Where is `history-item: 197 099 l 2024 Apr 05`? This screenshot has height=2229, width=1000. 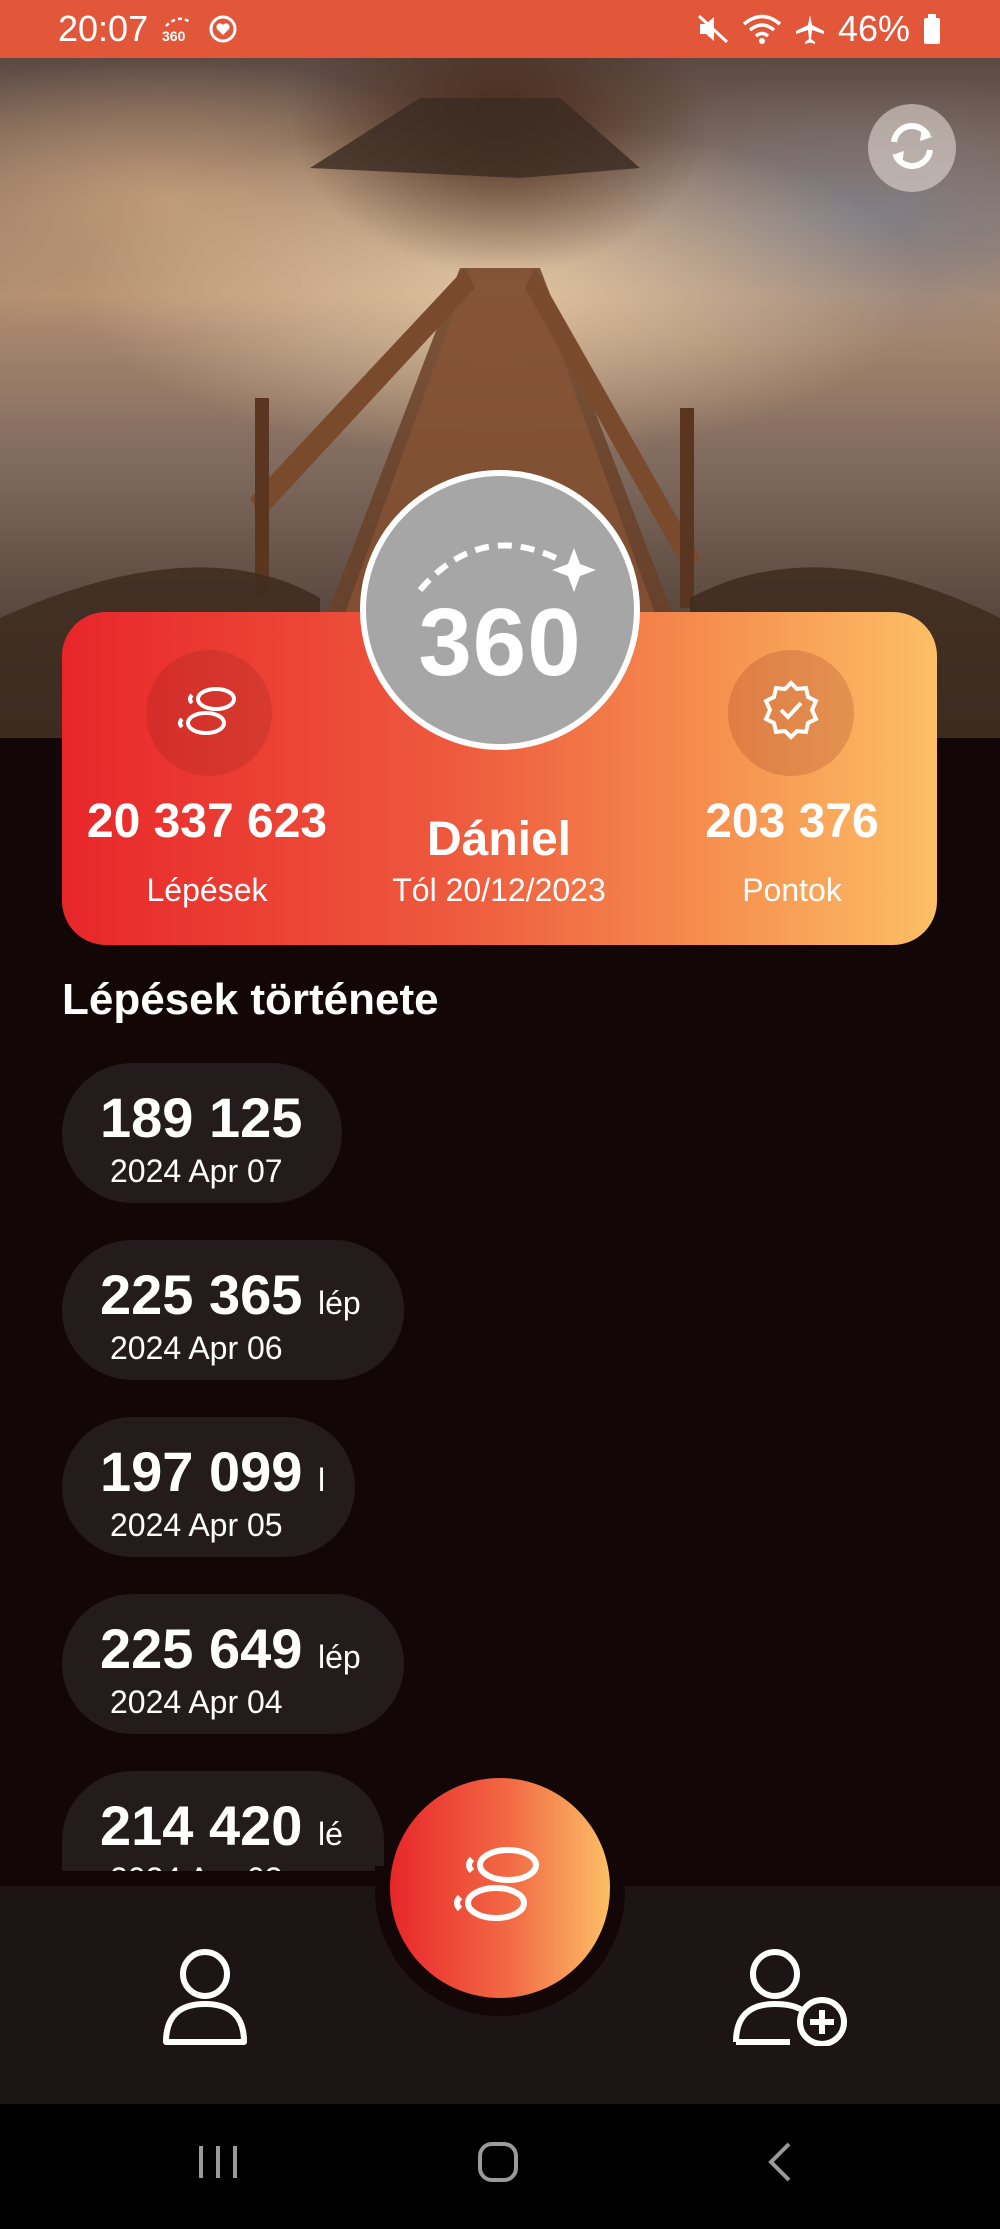 history-item: 197 099 l 2024 Apr 05 is located at coordinates (208, 1487).